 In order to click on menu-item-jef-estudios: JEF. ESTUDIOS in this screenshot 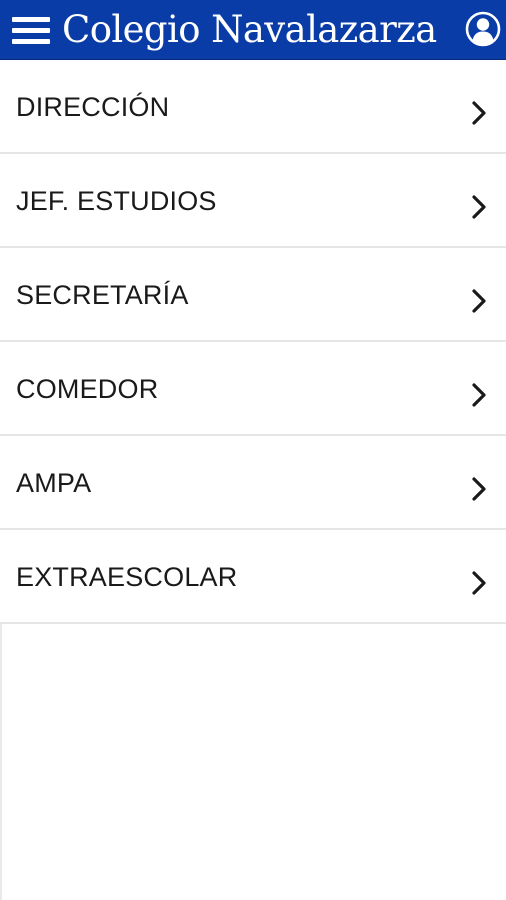, I will do `click(253, 201)`.